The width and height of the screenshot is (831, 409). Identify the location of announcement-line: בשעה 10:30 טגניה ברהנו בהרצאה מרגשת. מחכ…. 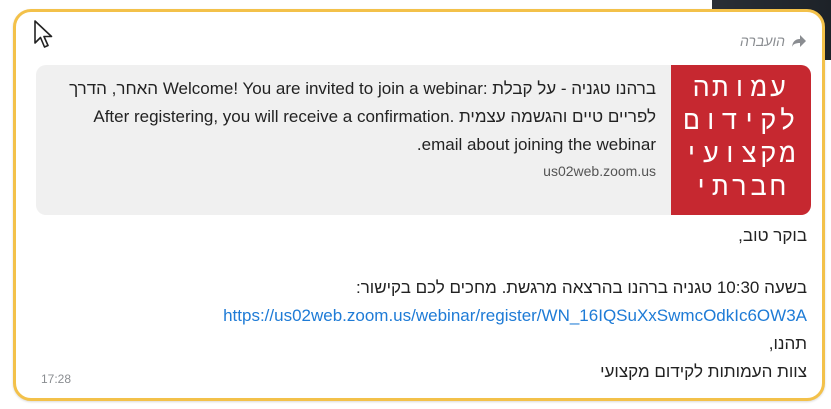
(581, 287).